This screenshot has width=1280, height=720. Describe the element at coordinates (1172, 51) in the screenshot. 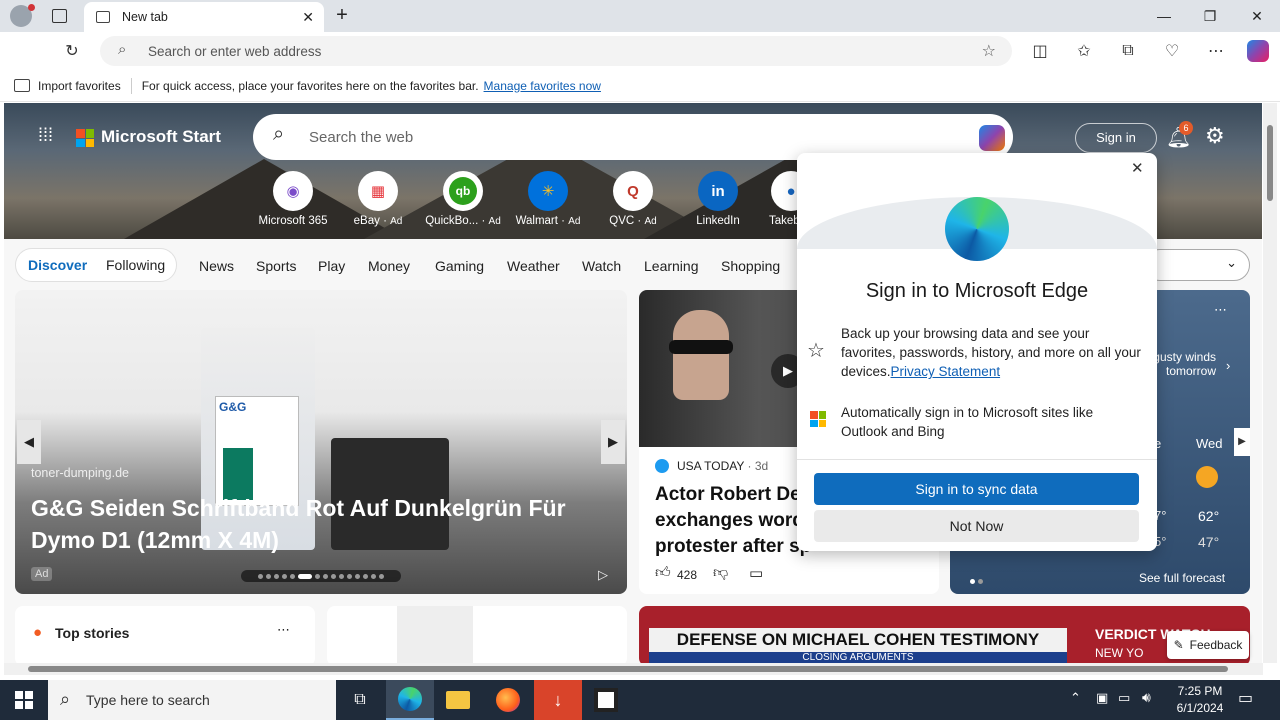

I see `browser-essentials-icon: ♡` at that location.